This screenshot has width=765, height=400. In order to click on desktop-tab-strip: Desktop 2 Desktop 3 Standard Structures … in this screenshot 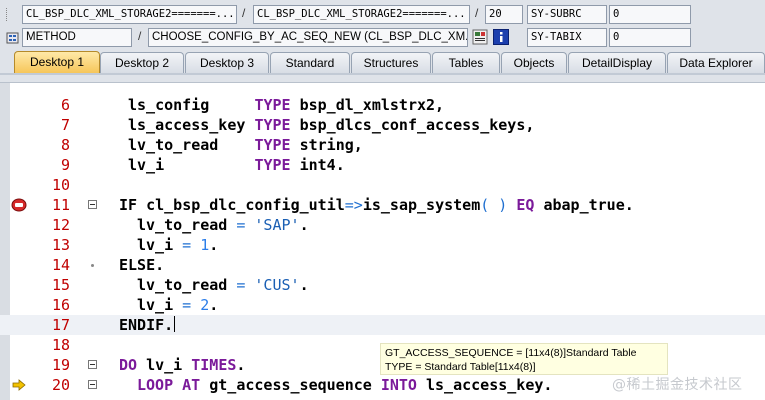, I will do `click(382, 62)`.